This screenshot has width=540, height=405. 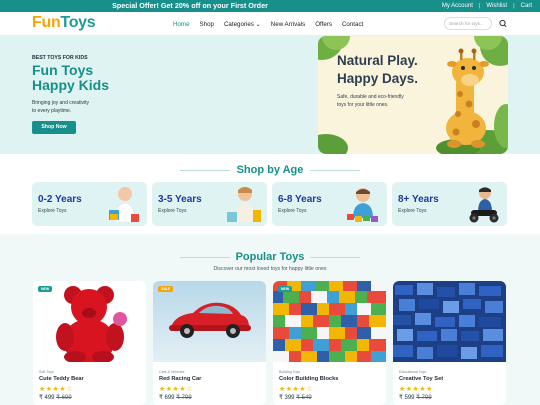 I want to click on original-price: ₹ 699, so click(x=64, y=398).